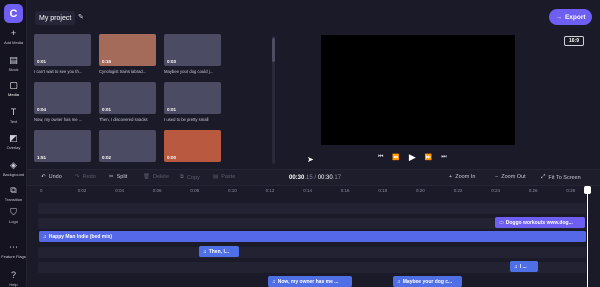 This screenshot has width=600, height=287. I want to click on media-thumbnail: 1:51, so click(62, 146).